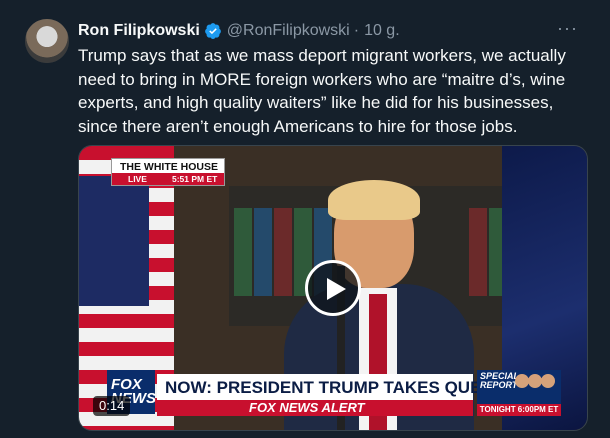 The image size is (610, 438). Describe the element at coordinates (336, 289) in the screenshot. I see `play-icon` at that location.